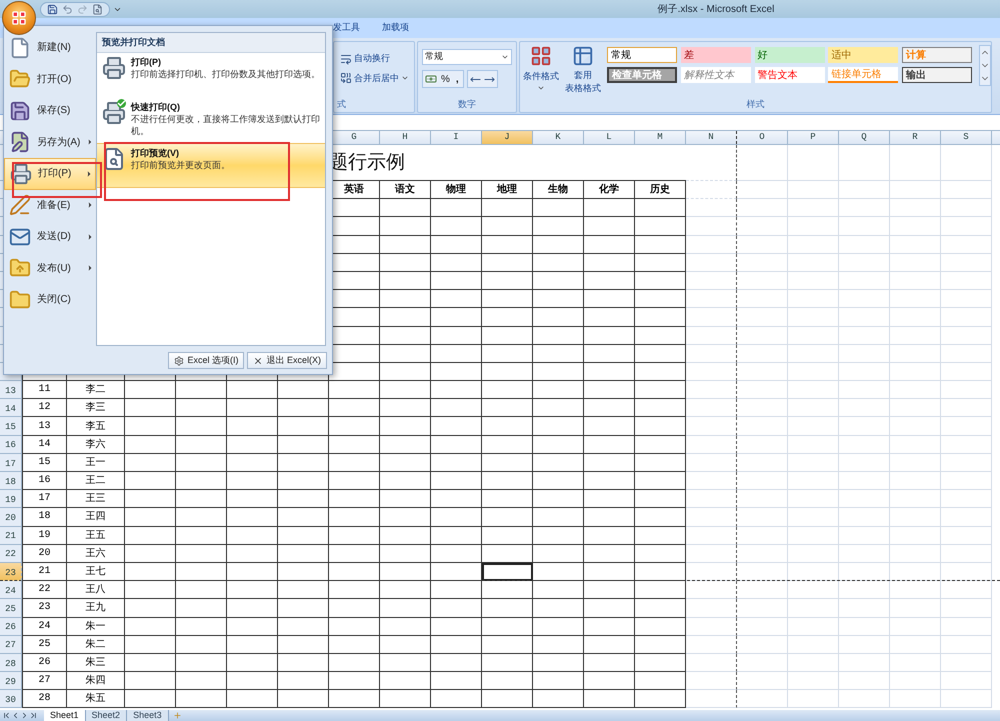 This screenshot has width=1000, height=721. Describe the element at coordinates (11, 390) in the screenshot. I see `row-header: 13` at that location.